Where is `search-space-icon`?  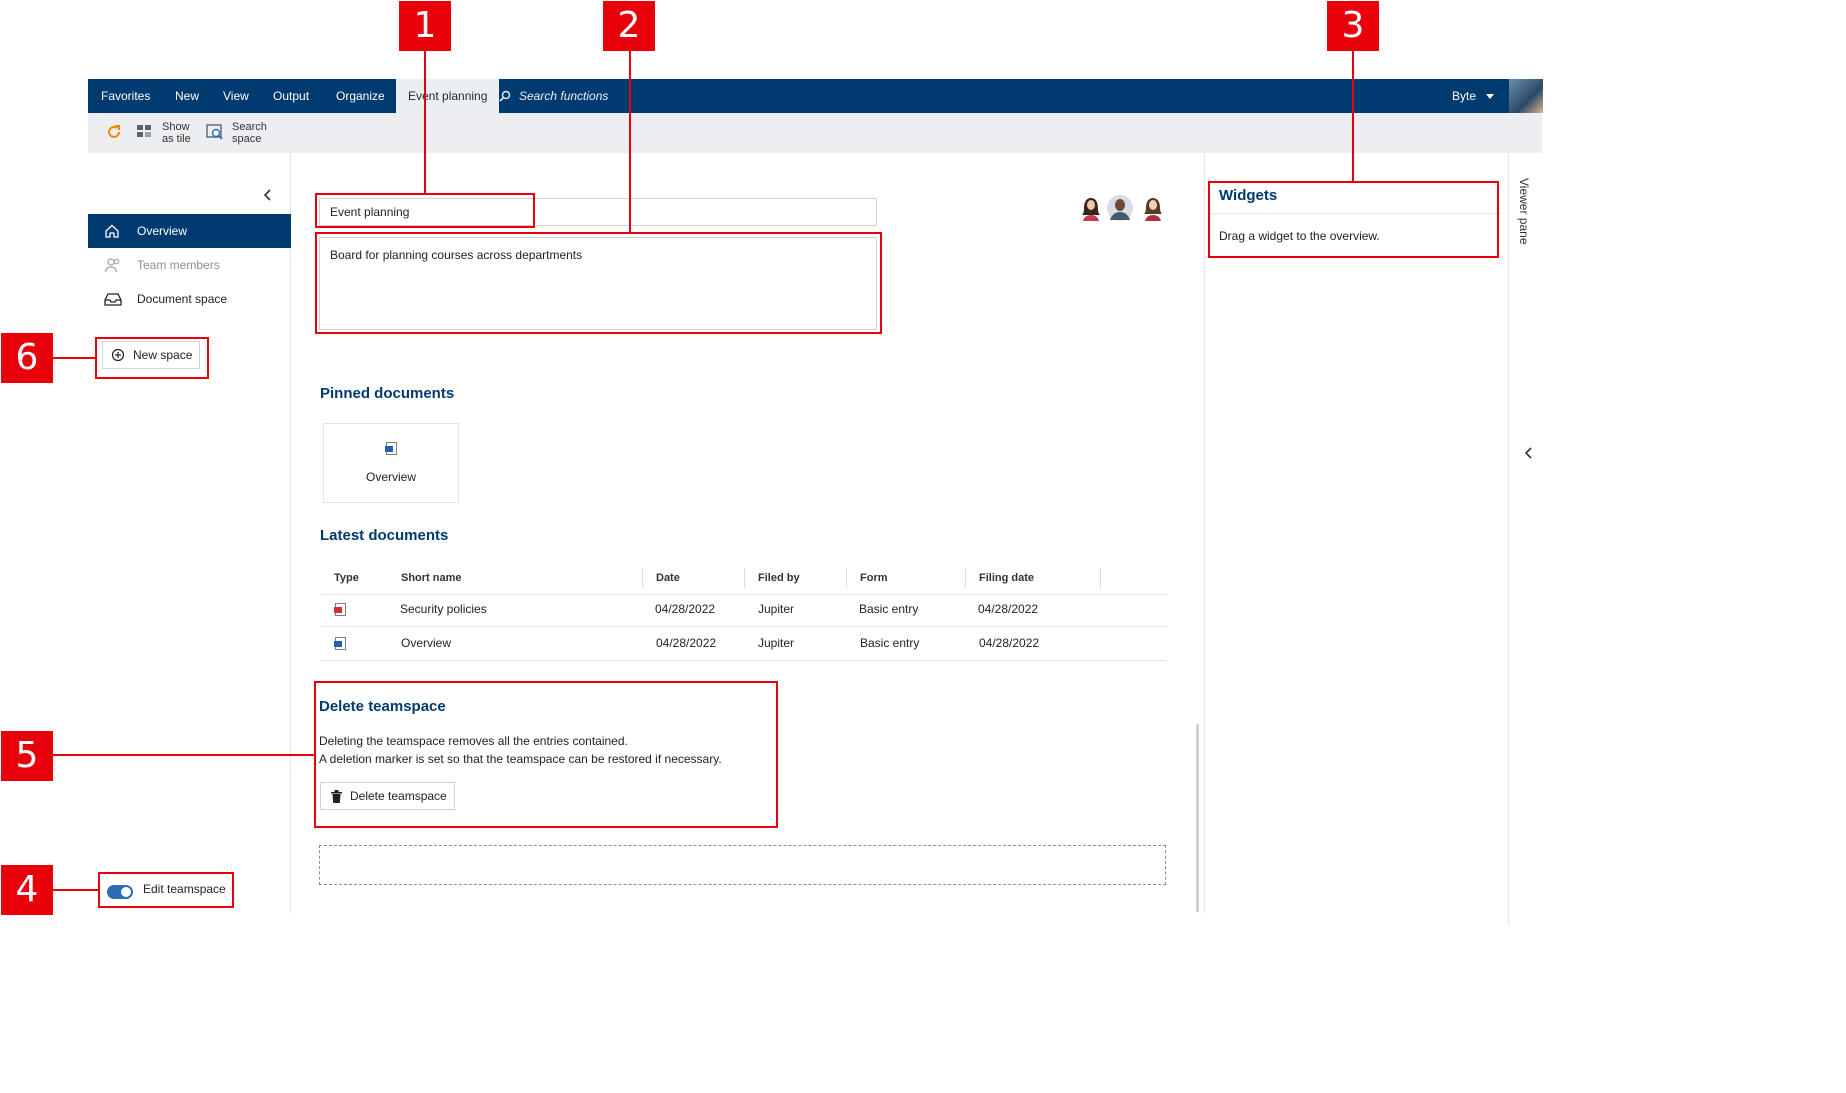
search-space-icon is located at coordinates (215, 132).